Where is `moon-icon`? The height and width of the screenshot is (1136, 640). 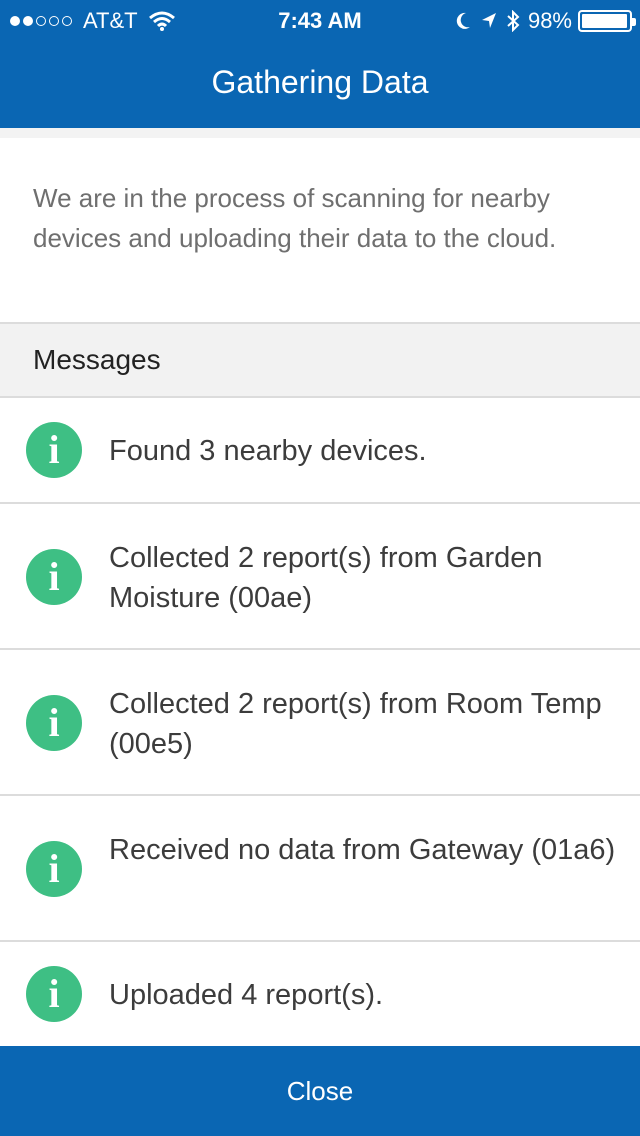
moon-icon is located at coordinates (463, 20).